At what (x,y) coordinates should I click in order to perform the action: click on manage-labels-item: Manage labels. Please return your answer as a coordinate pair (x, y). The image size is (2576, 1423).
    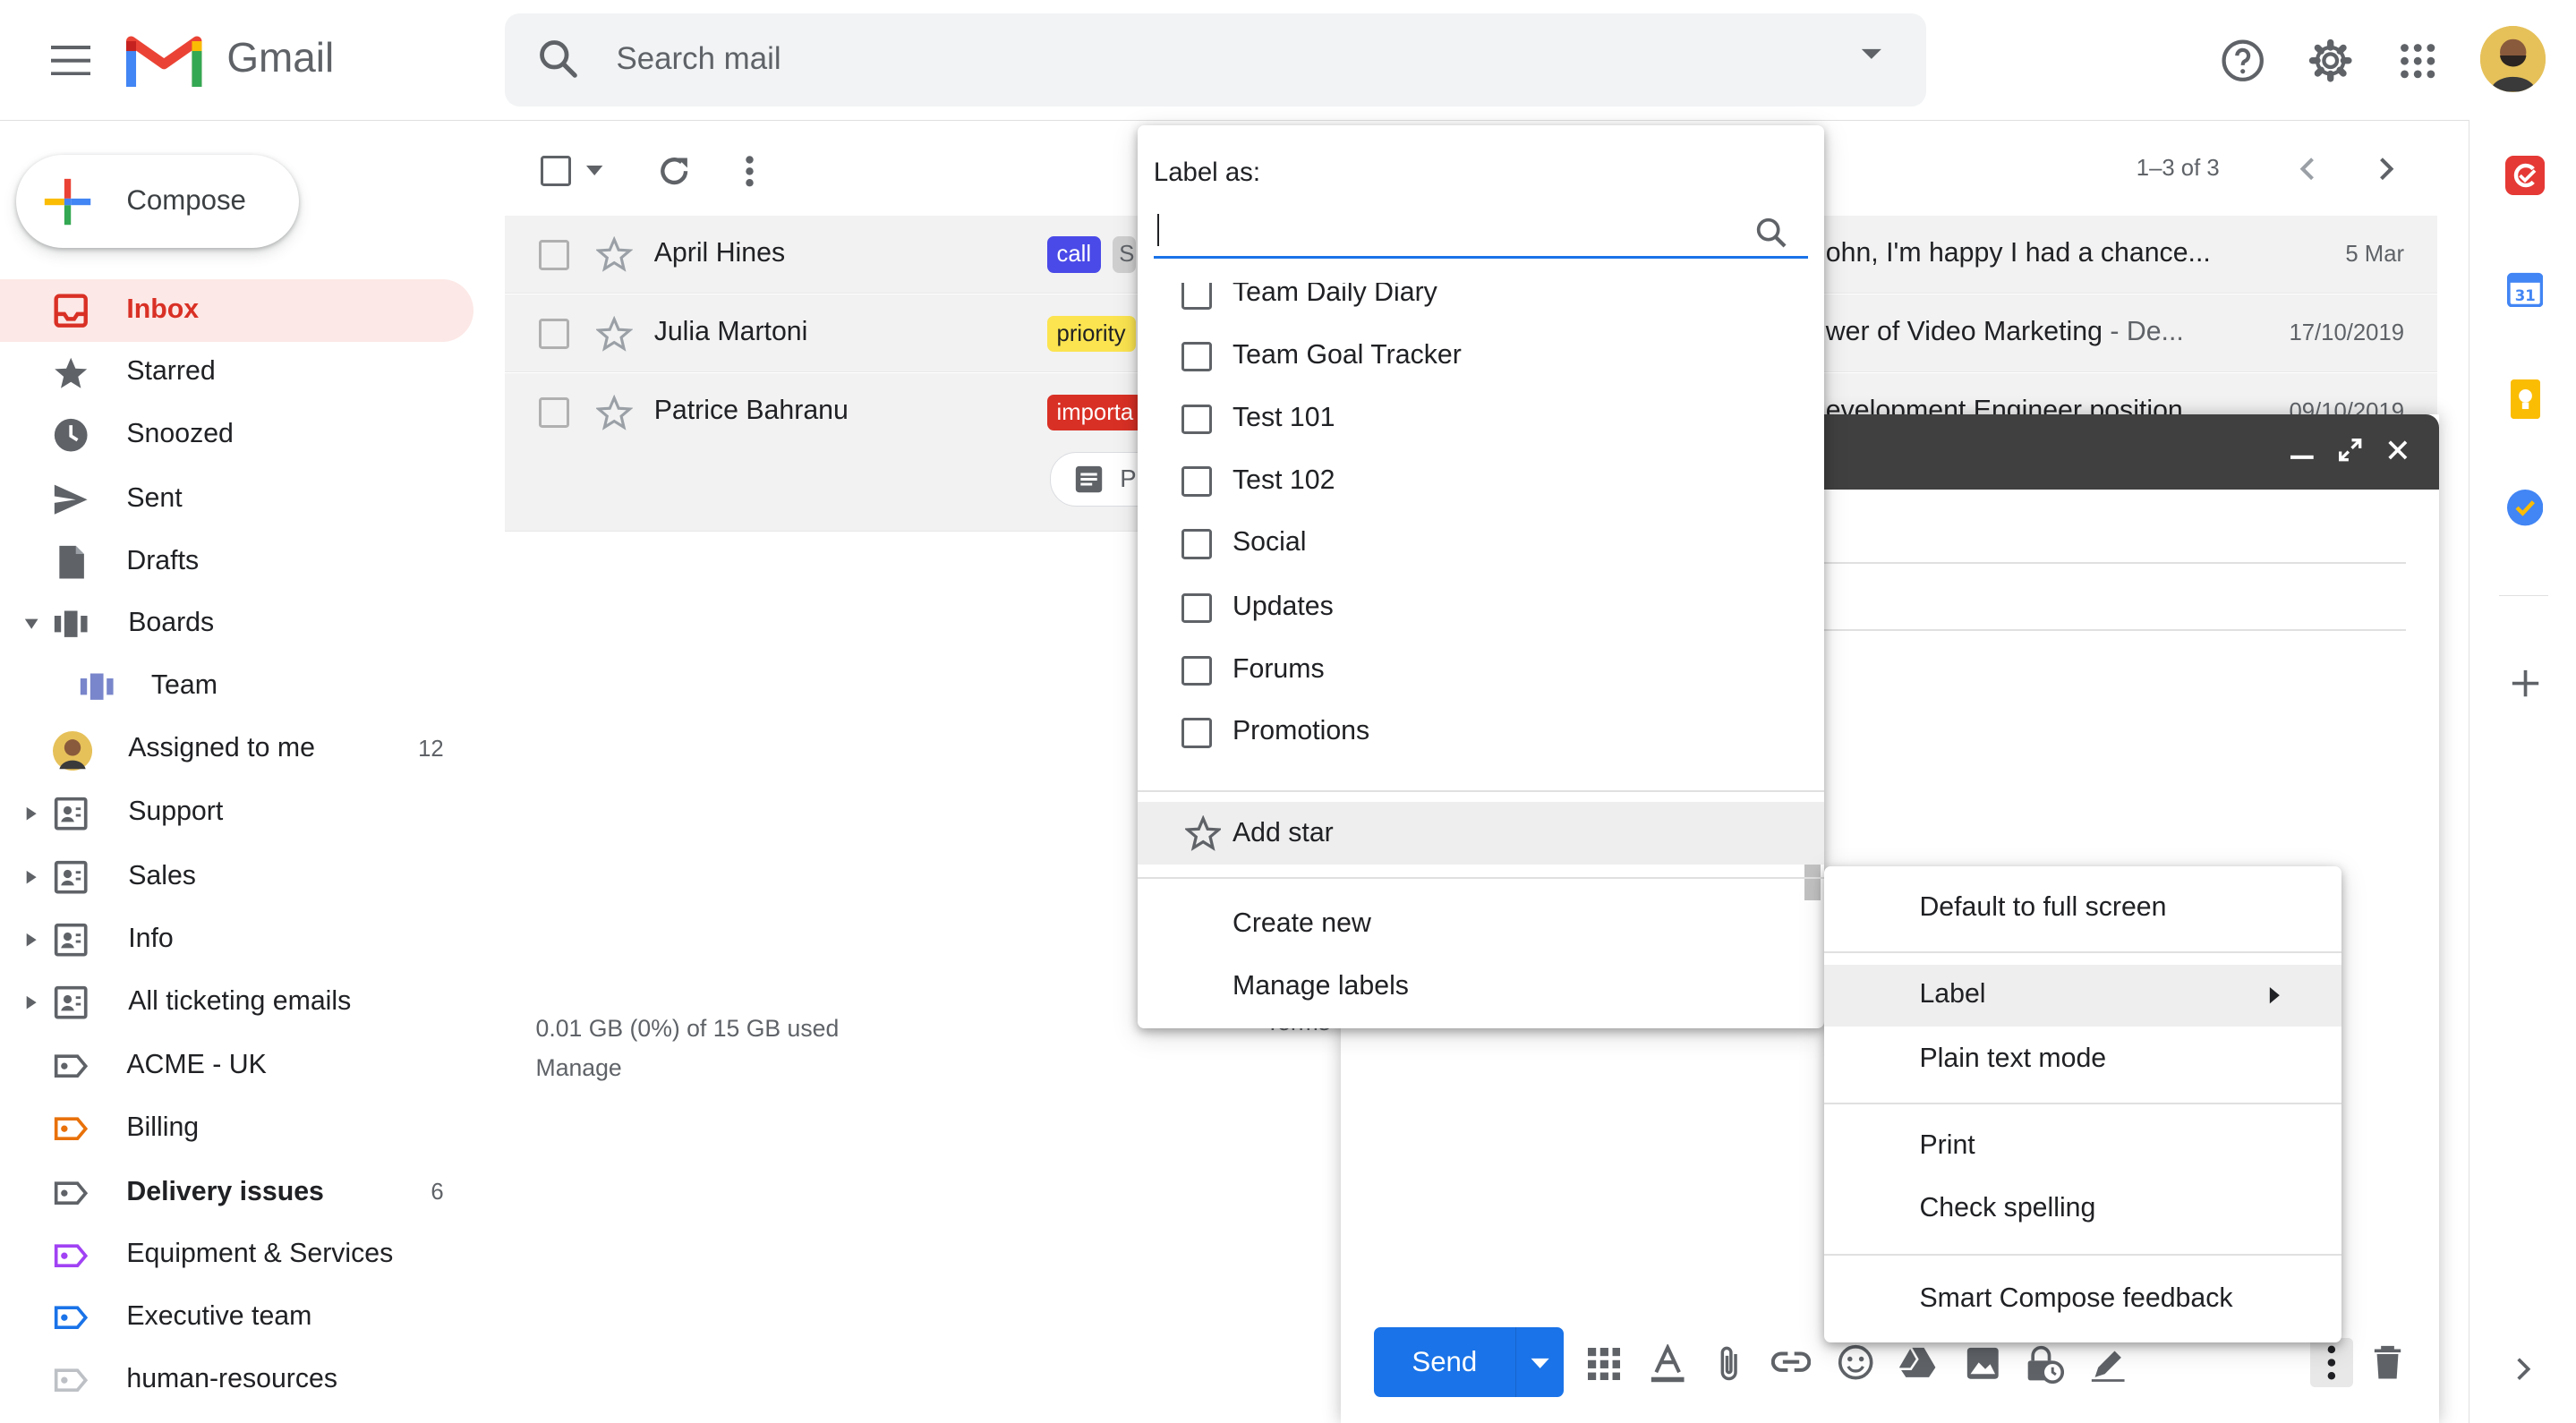
    Looking at the image, I should click on (1321, 986).